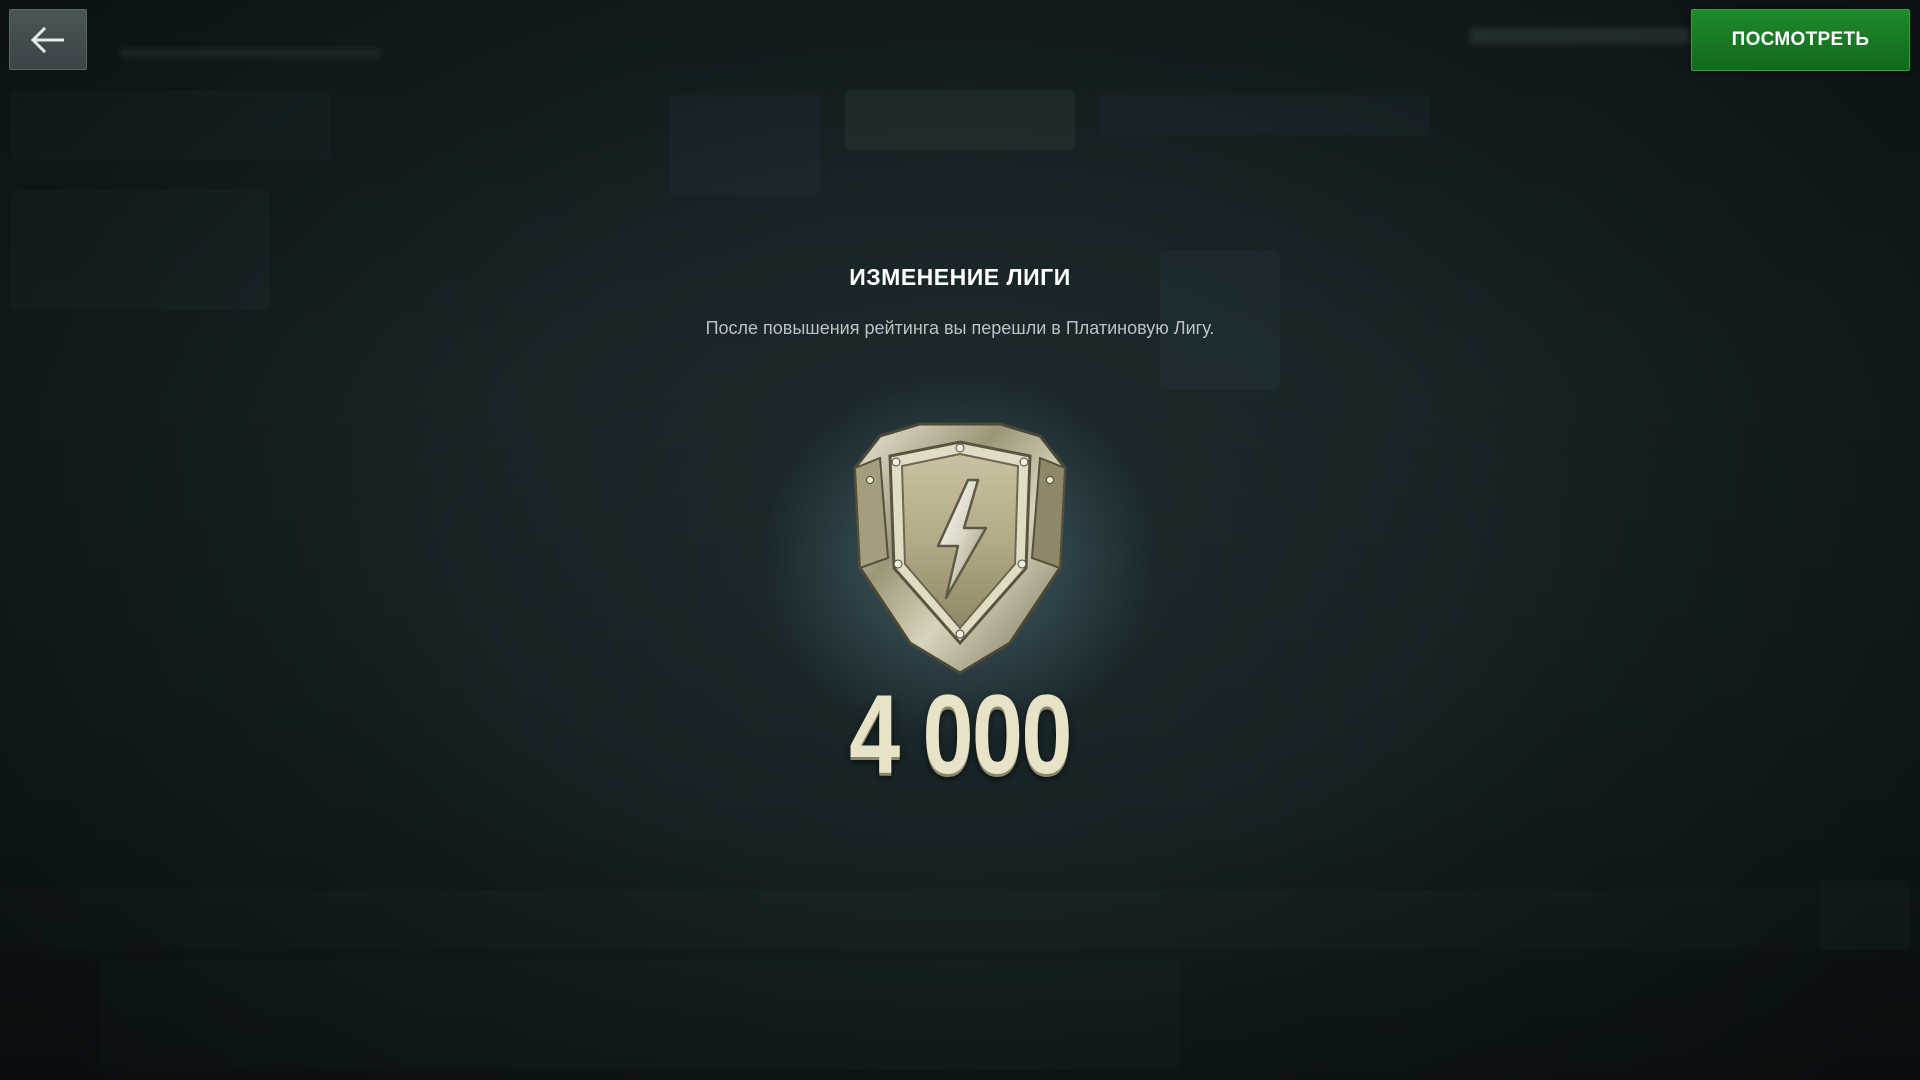 The height and width of the screenshot is (1080, 1920). What do you see at coordinates (960, 734) in the screenshot?
I see `rating-value: 4 000` at bounding box center [960, 734].